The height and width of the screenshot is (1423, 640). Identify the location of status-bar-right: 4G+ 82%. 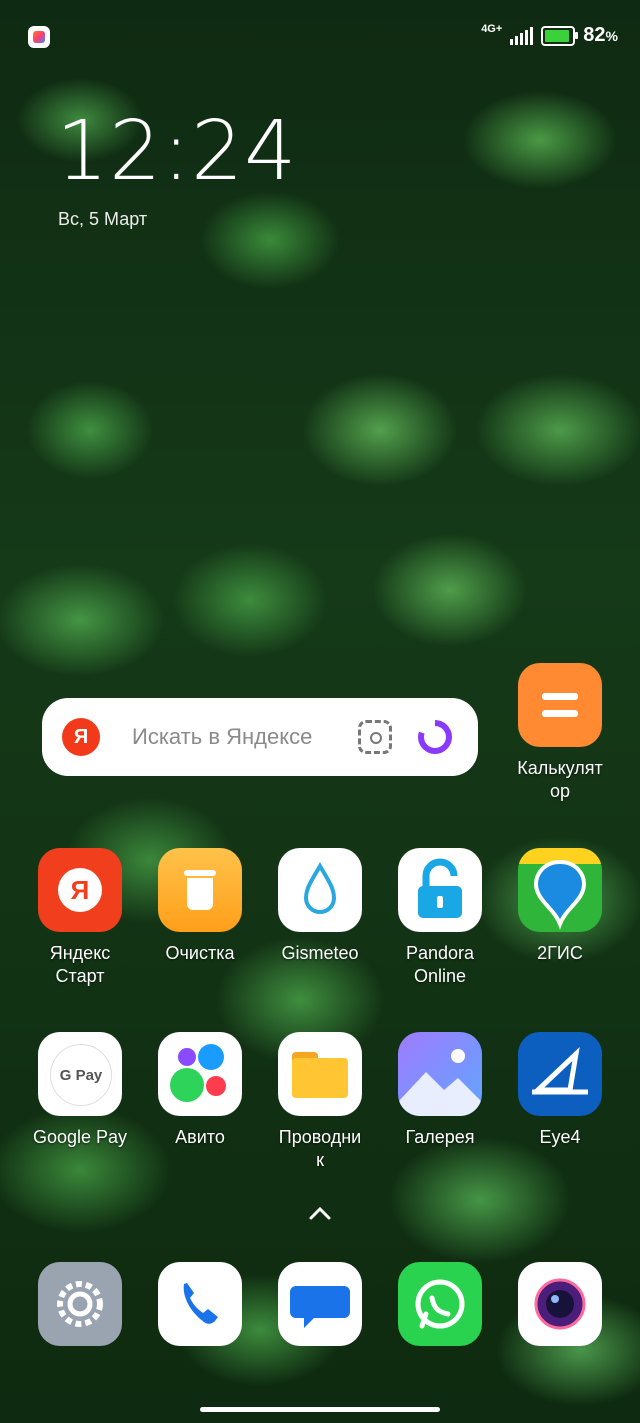
(549, 35).